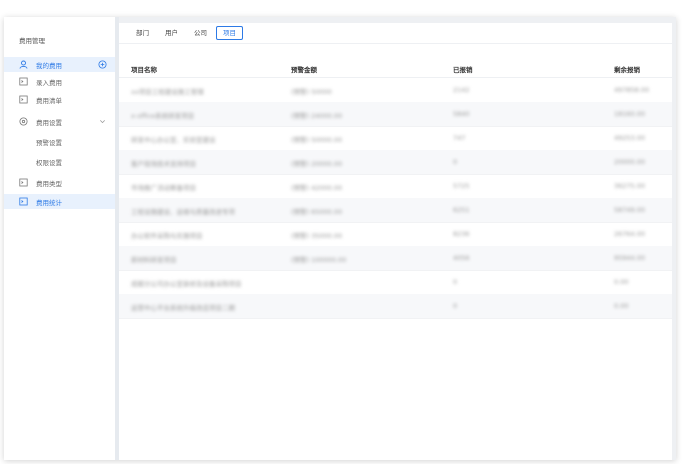 The height and width of the screenshot is (464, 682). Describe the element at coordinates (186, 284) in the screenshot. I see `project-name-cell: 成都分公司办公室装修及设备采购项目` at that location.